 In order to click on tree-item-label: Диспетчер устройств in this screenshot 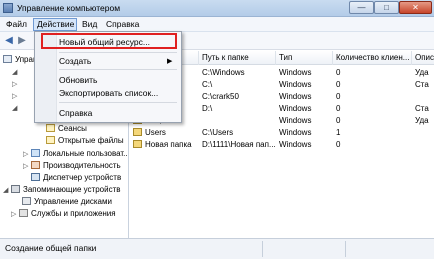, I will do `click(82, 177)`.